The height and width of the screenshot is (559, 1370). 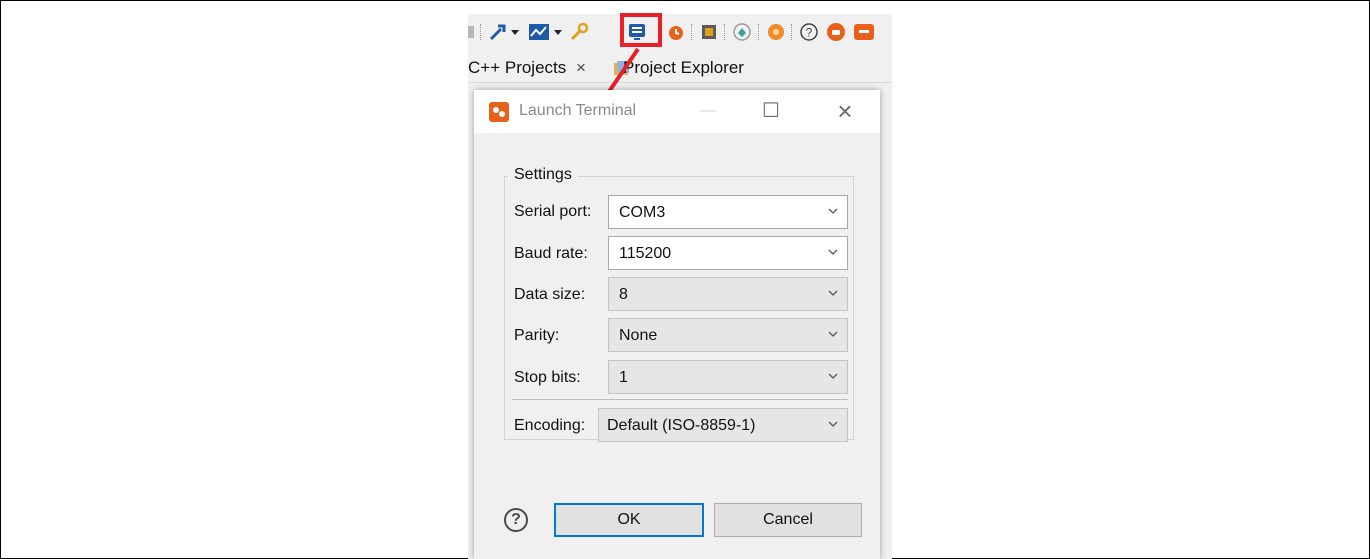 I want to click on stop-bits-label: Stop bits:, so click(x=547, y=377).